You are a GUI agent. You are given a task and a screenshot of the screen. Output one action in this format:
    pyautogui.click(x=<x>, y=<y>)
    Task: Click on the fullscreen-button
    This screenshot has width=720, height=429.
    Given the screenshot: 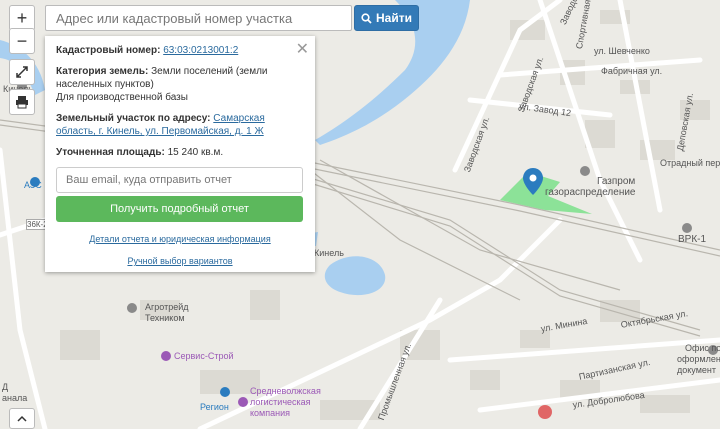 What is the action you would take?
    pyautogui.click(x=22, y=72)
    